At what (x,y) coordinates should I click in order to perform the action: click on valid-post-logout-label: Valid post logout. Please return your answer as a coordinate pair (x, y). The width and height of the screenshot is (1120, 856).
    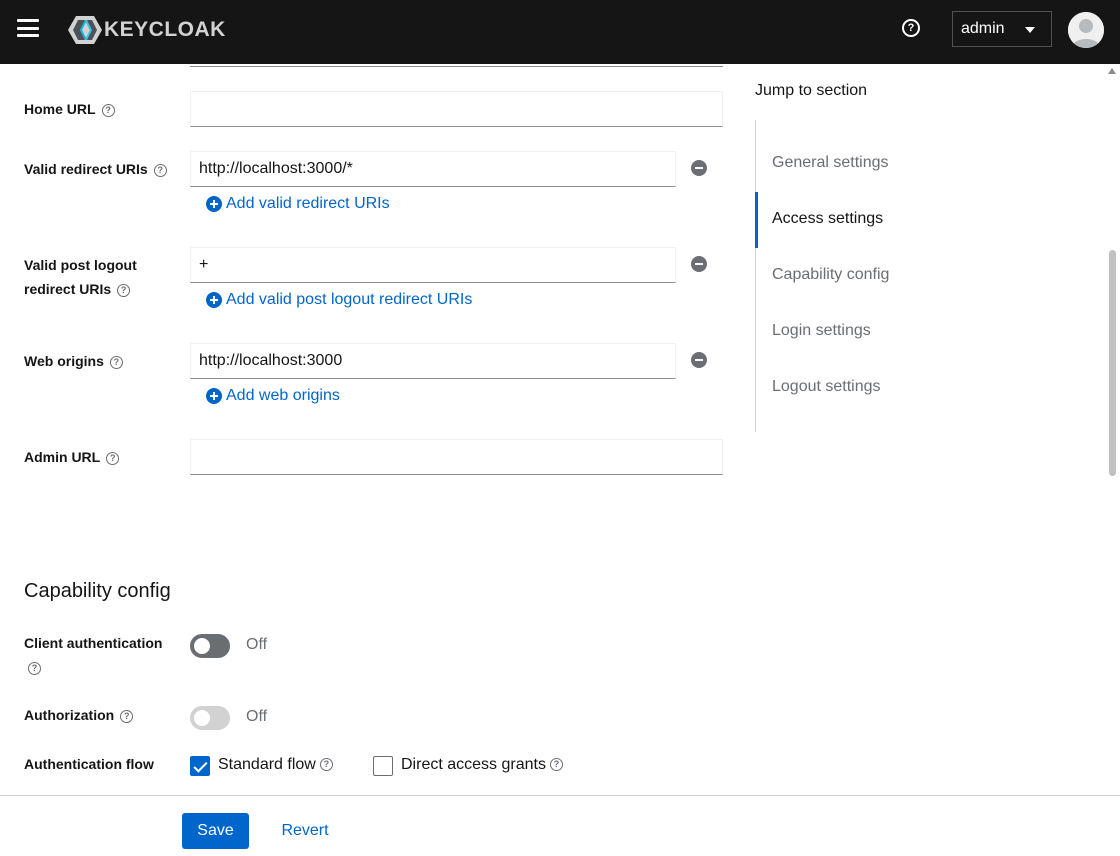
    Looking at the image, I should click on (80, 265).